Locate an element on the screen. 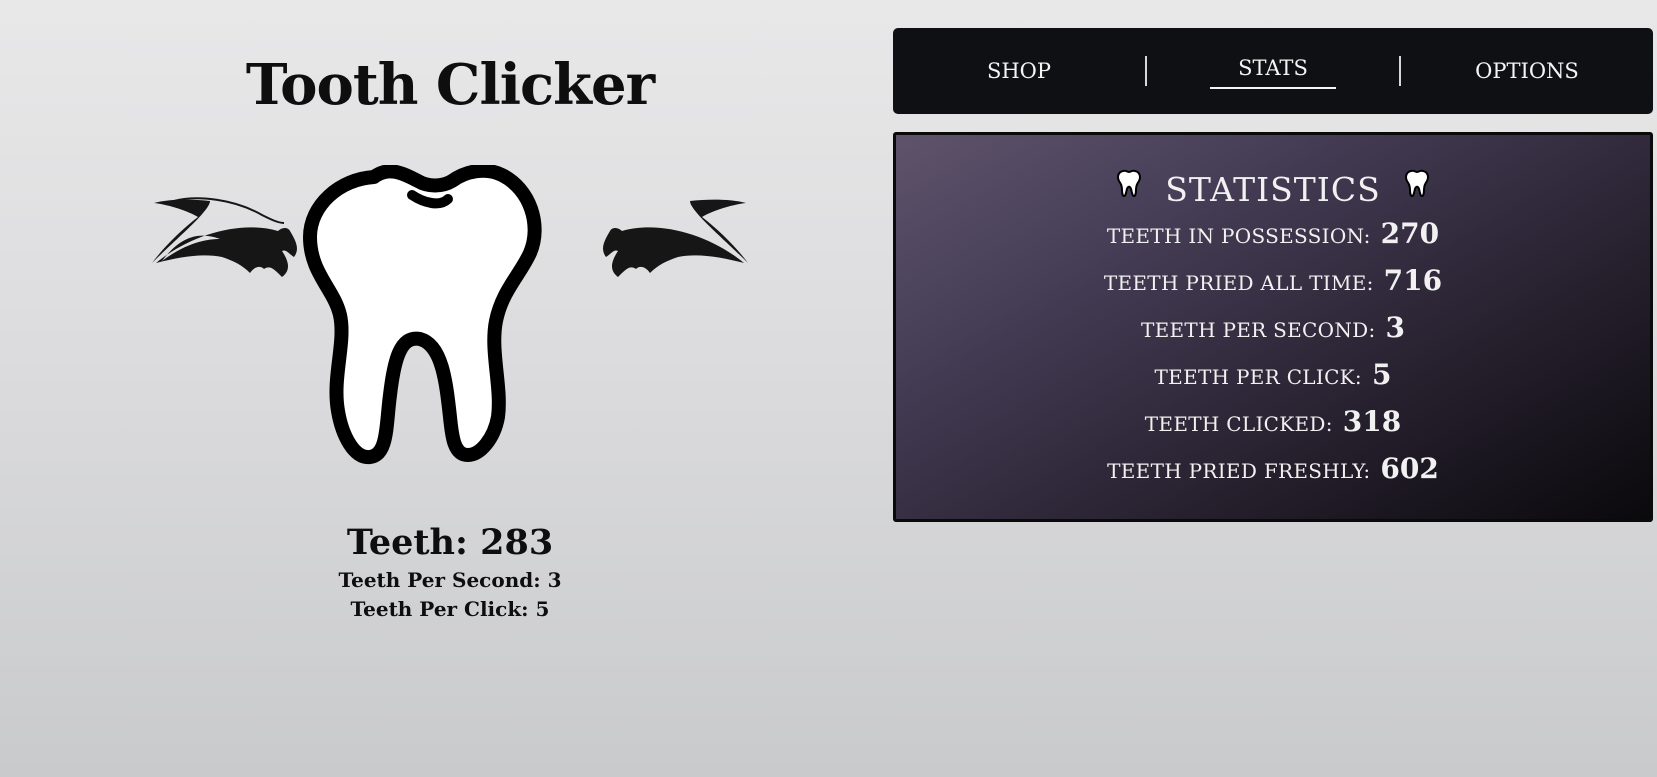 This screenshot has width=1657, height=777. tab-stats: STATS is located at coordinates (1273, 71).